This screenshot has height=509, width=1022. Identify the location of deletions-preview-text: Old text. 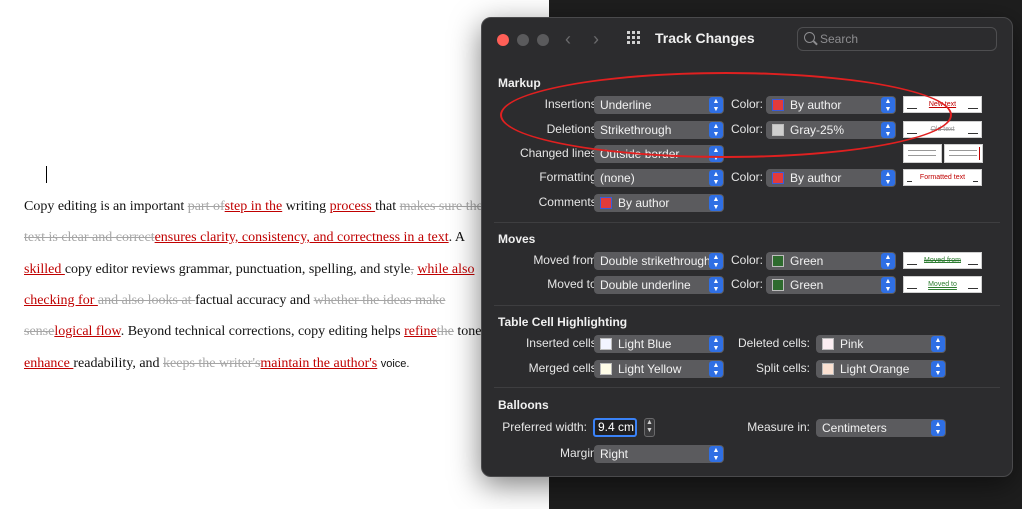
(942, 129).